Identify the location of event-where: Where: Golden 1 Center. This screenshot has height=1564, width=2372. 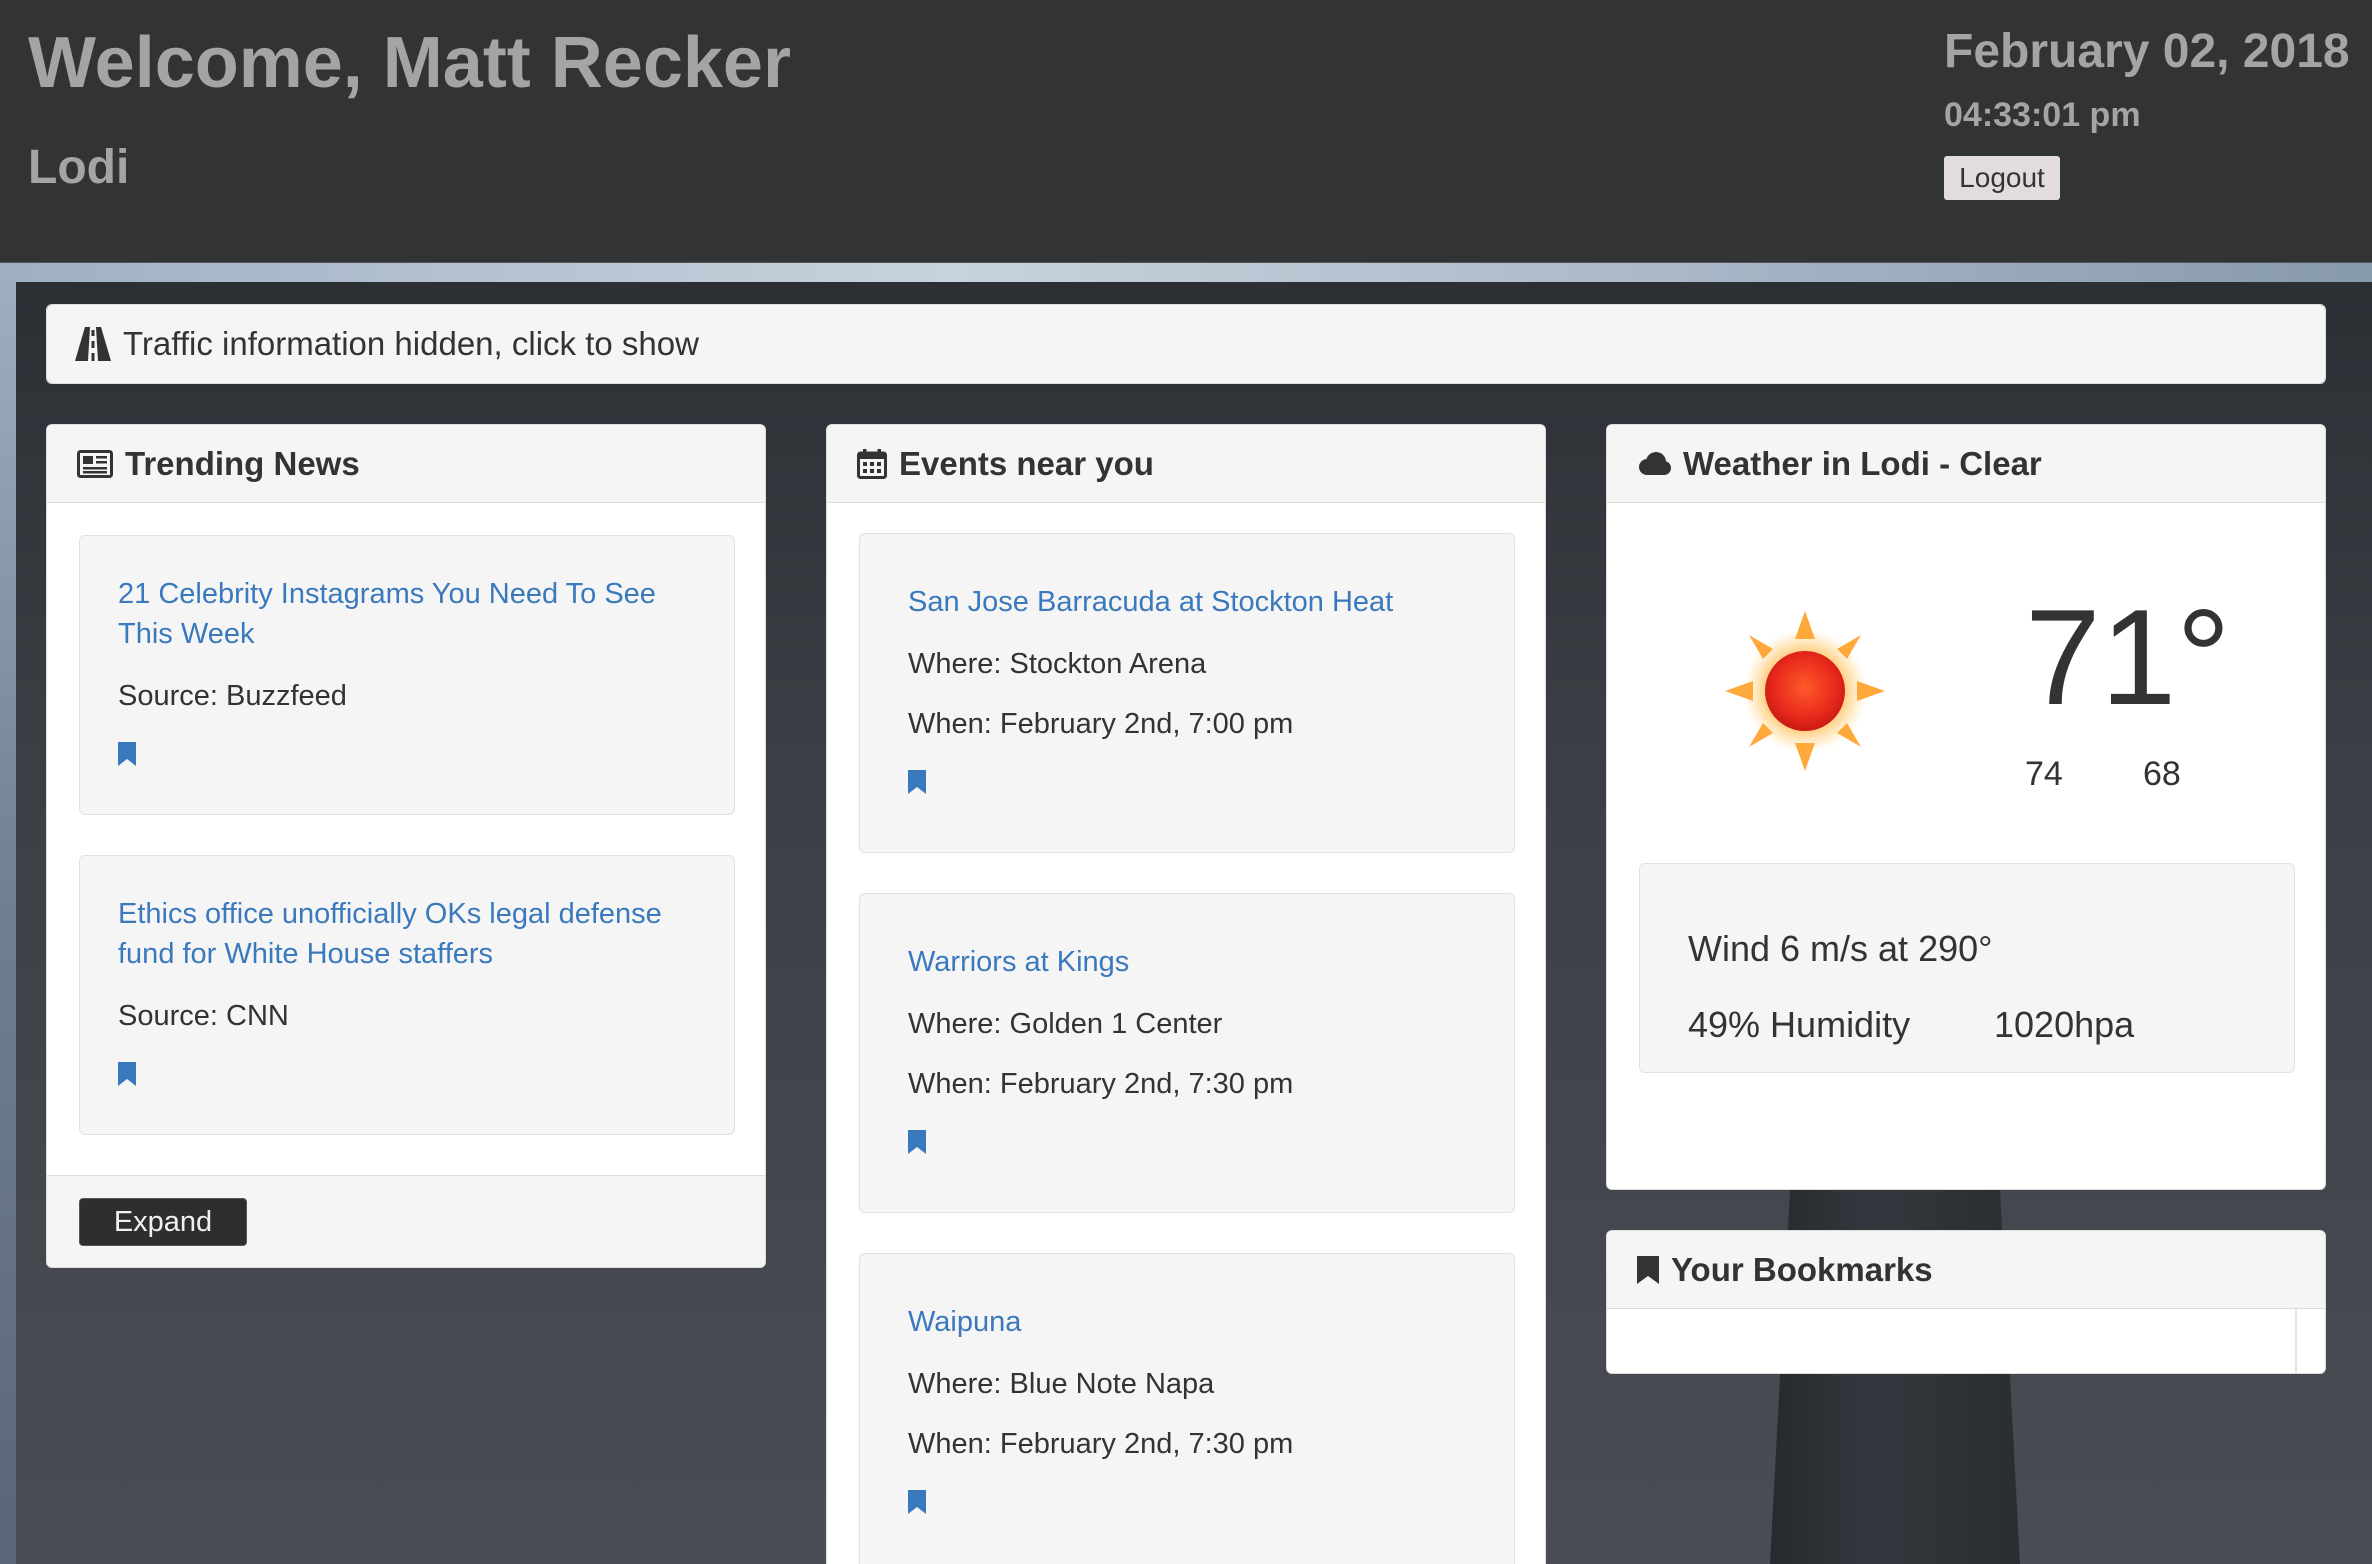
(1065, 1024).